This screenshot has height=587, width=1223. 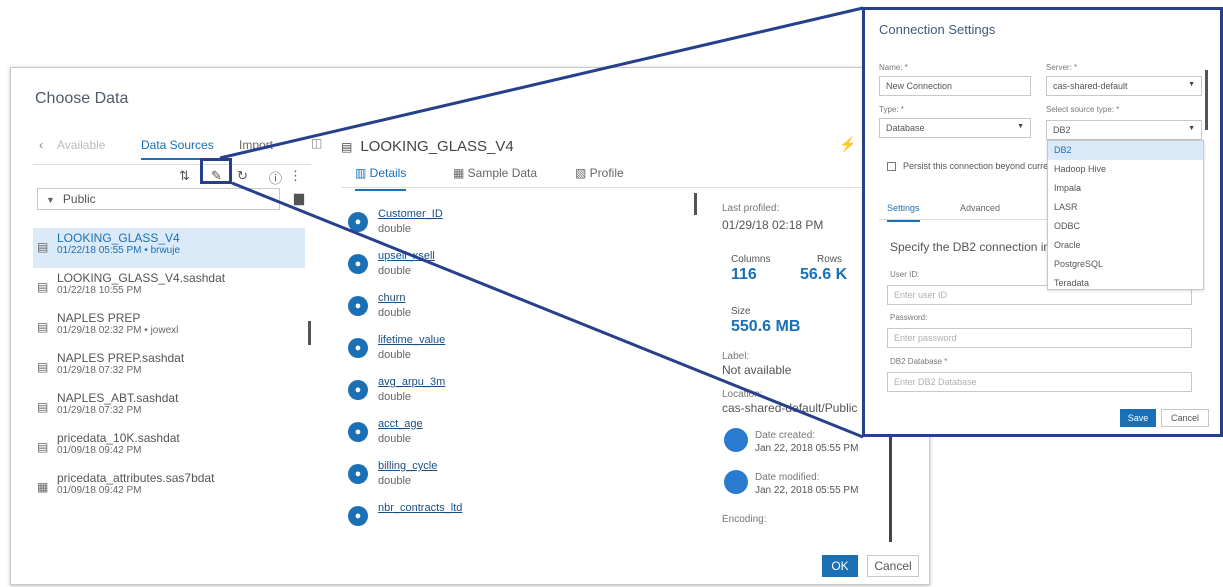 I want to click on profile-icon: ▧, so click(x=582, y=173).